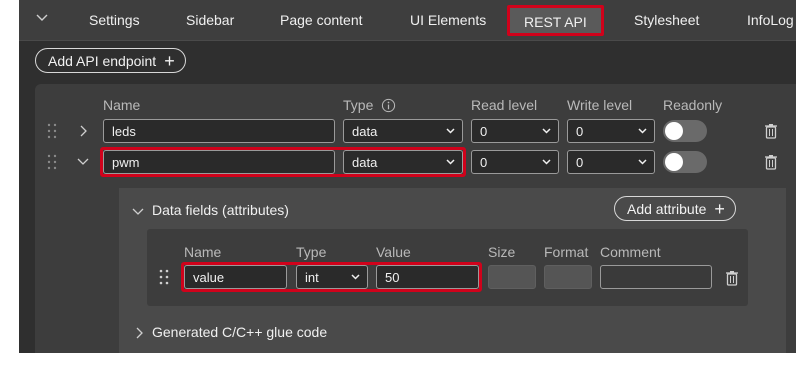 The height and width of the screenshot is (390, 796). I want to click on attr-value-input: 50, so click(427, 277).